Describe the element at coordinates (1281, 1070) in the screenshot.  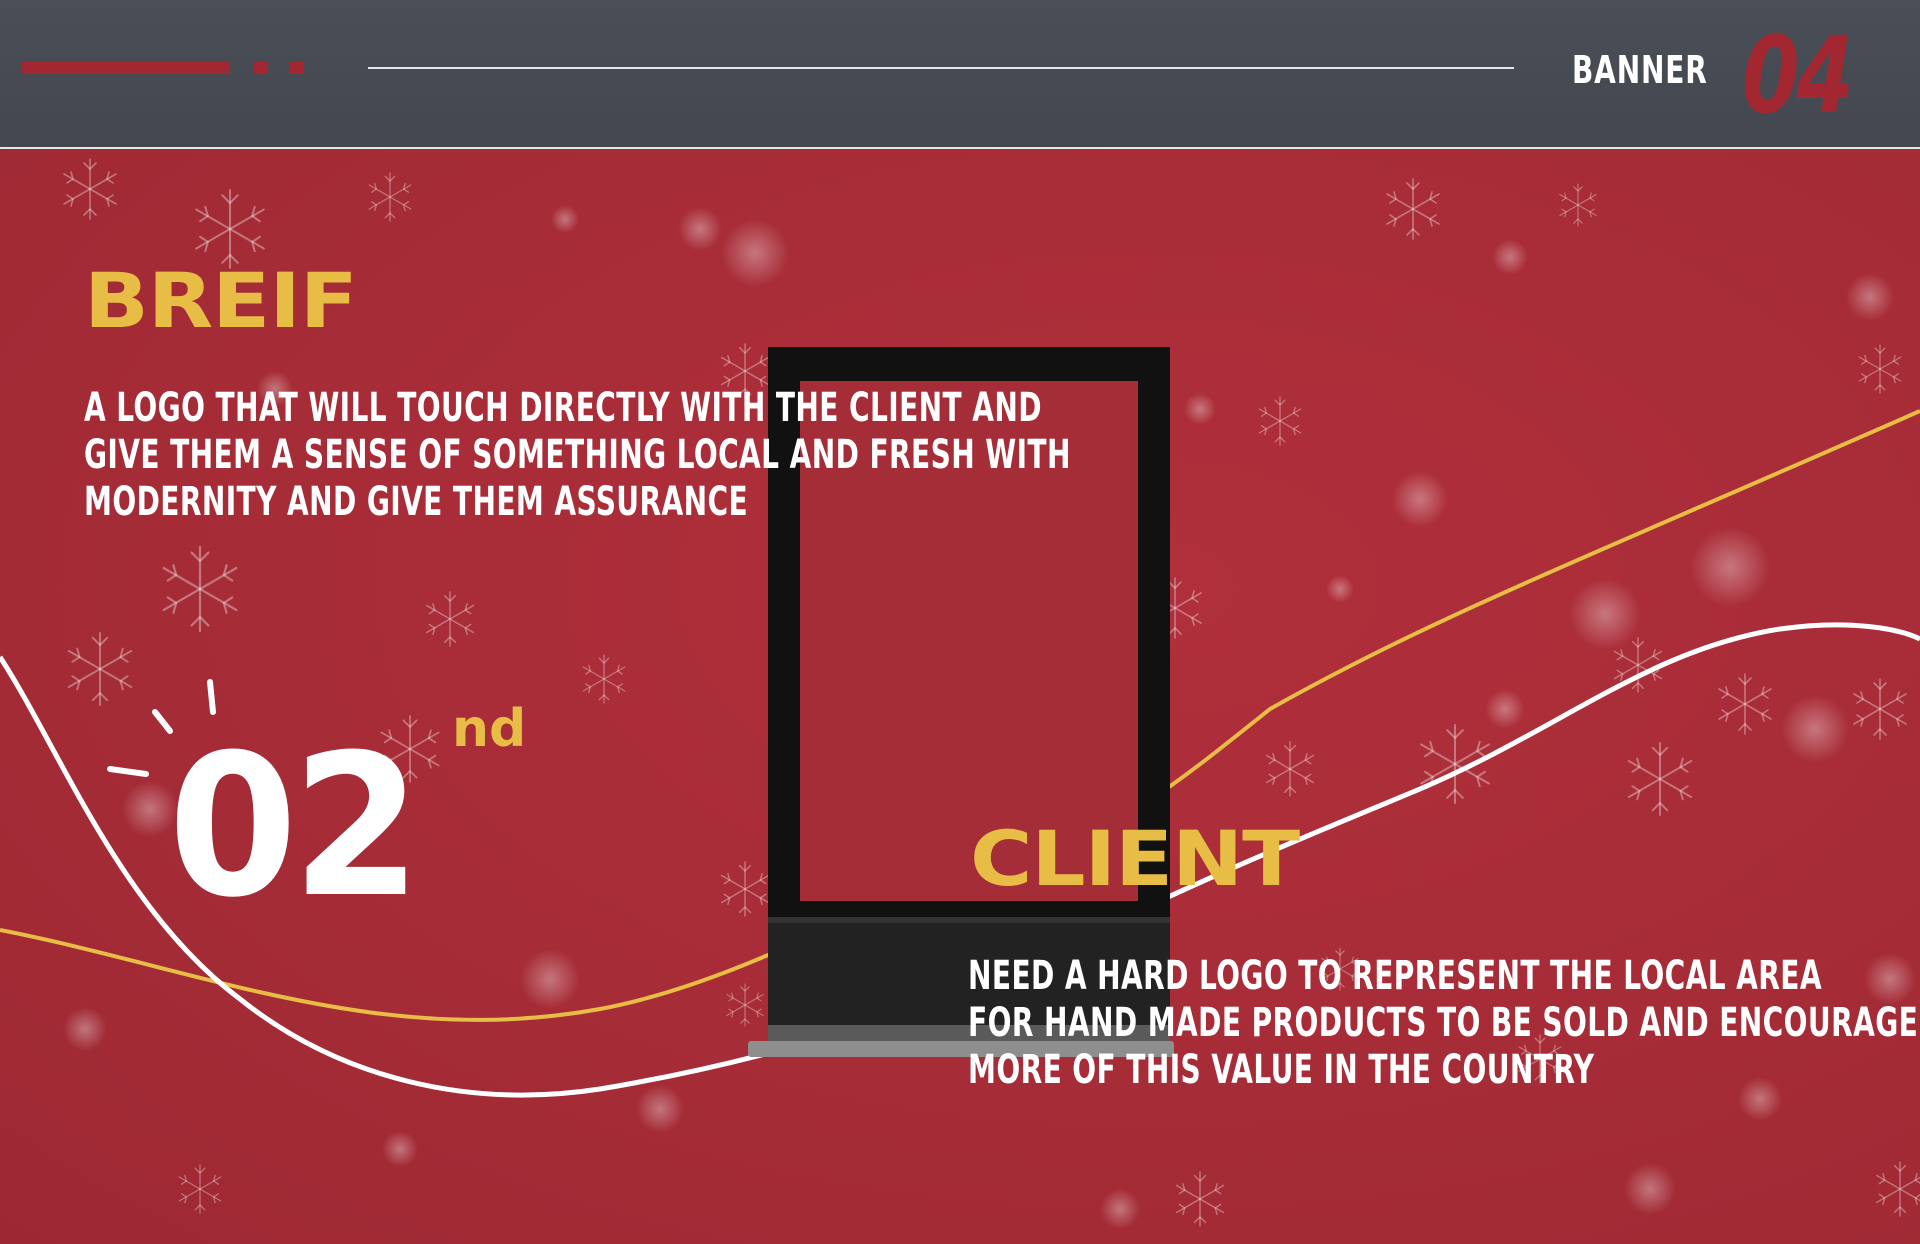
I see `client-line: MORE OF THIS VALUE IN THE COUNTRY` at that location.